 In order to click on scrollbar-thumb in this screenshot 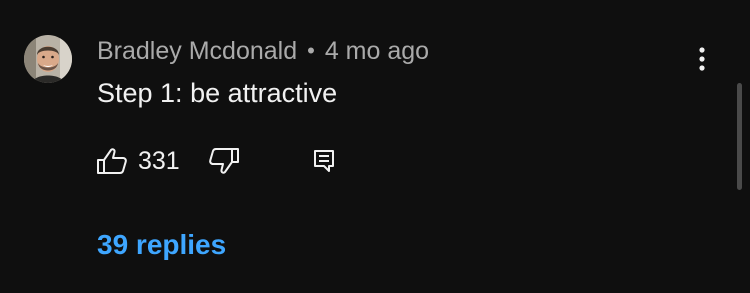, I will do `click(739, 136)`.